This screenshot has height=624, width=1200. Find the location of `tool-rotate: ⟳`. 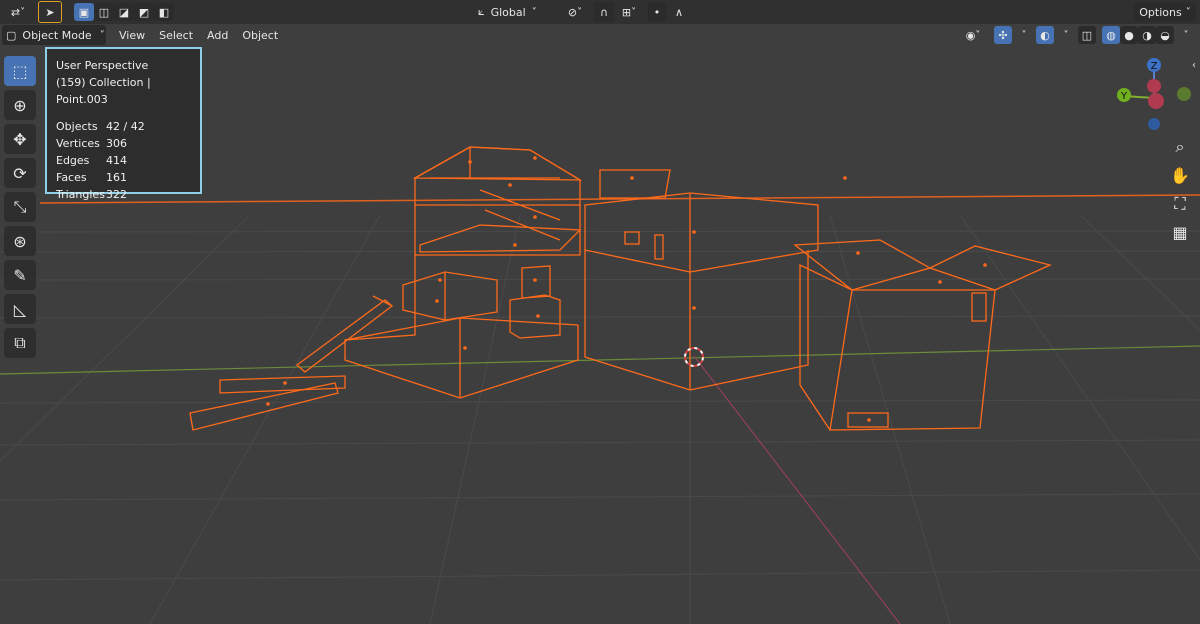

tool-rotate: ⟳ is located at coordinates (20, 173).